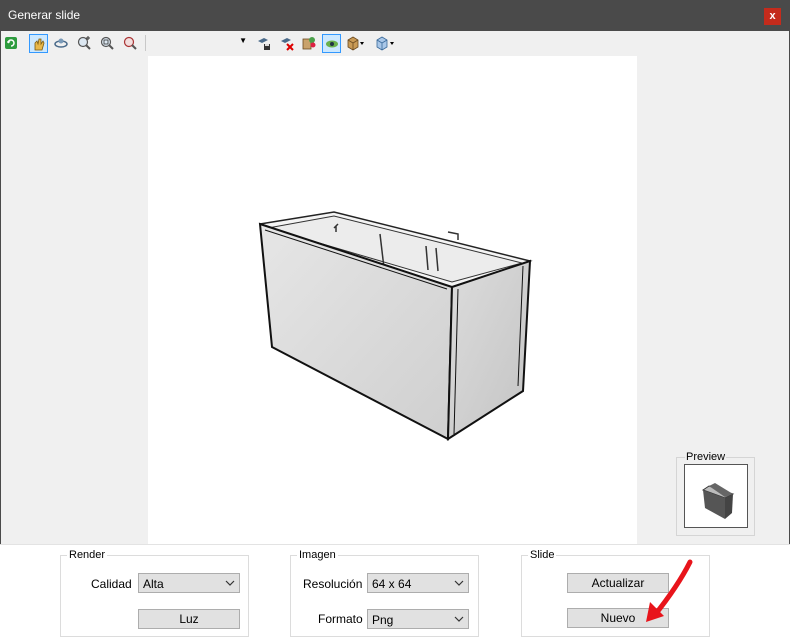  What do you see at coordinates (199, 43) in the screenshot?
I see `view-select: ▼` at bounding box center [199, 43].